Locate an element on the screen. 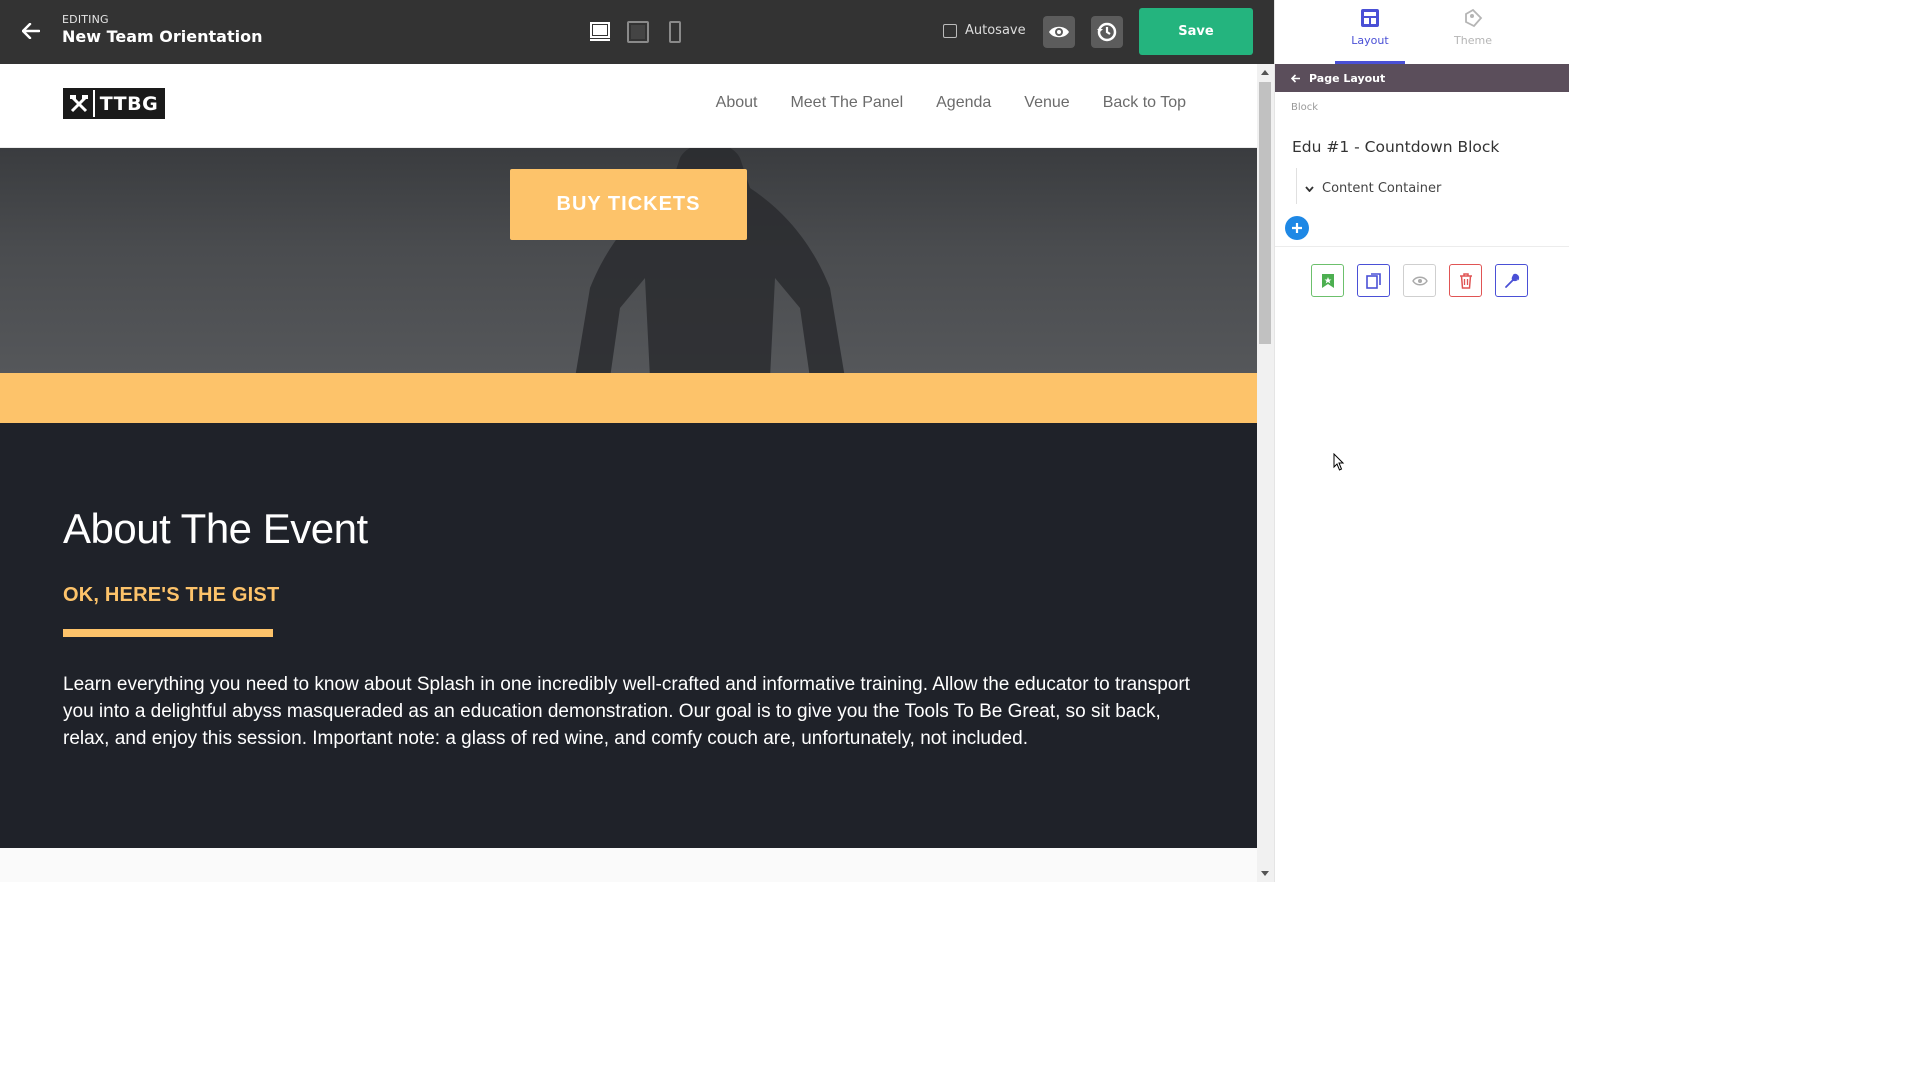 The image size is (1920, 1080). duplicate-button is located at coordinates (1373, 280).